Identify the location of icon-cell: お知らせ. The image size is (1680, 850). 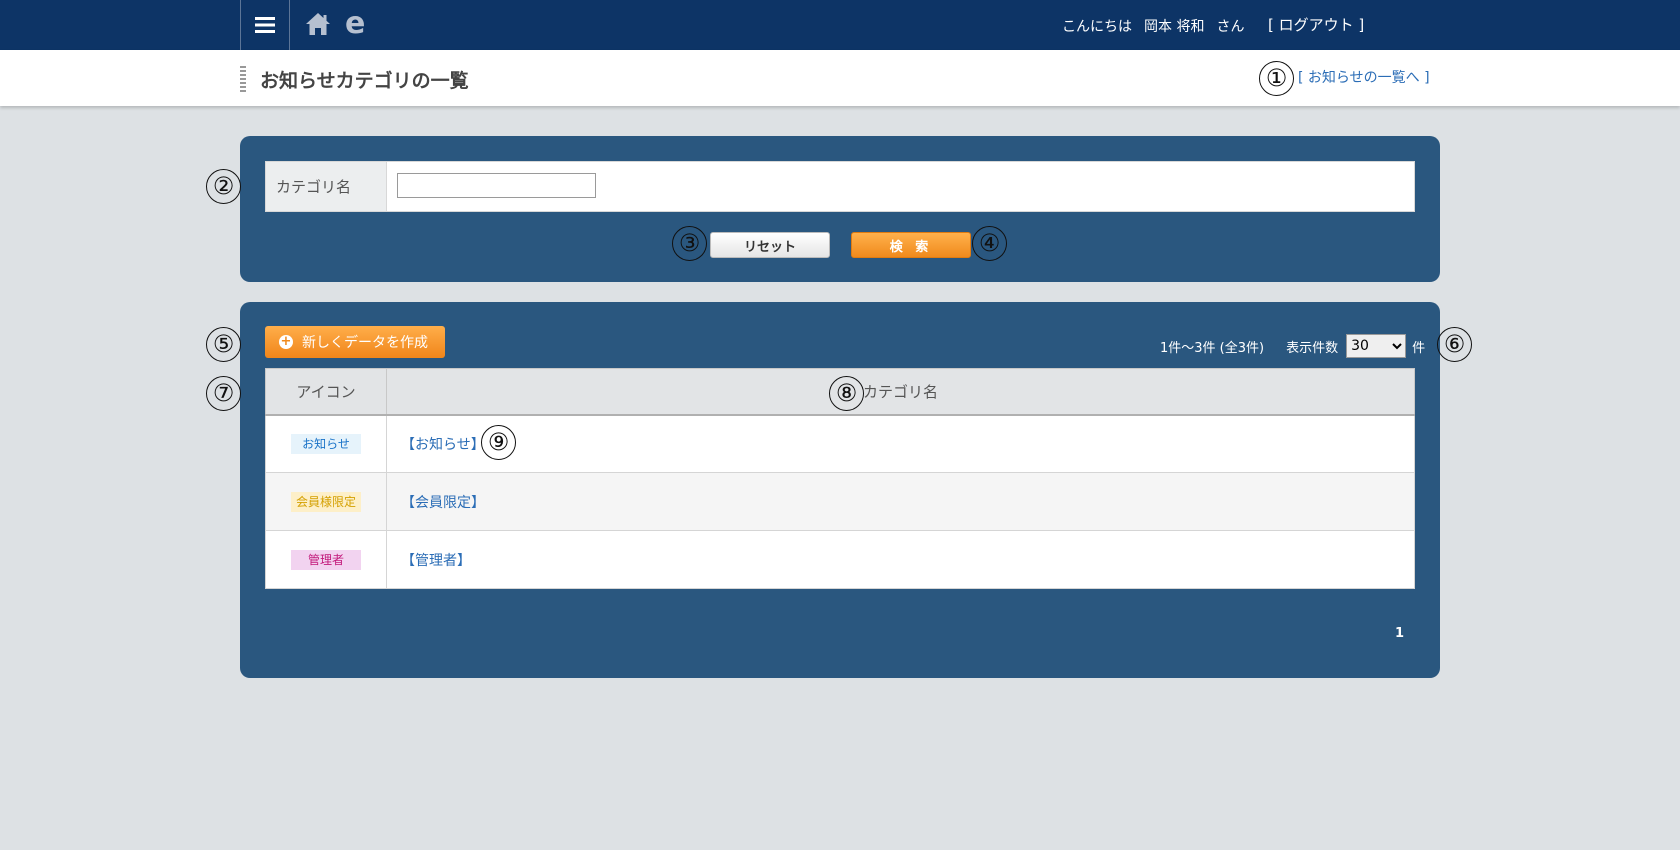
(326, 443).